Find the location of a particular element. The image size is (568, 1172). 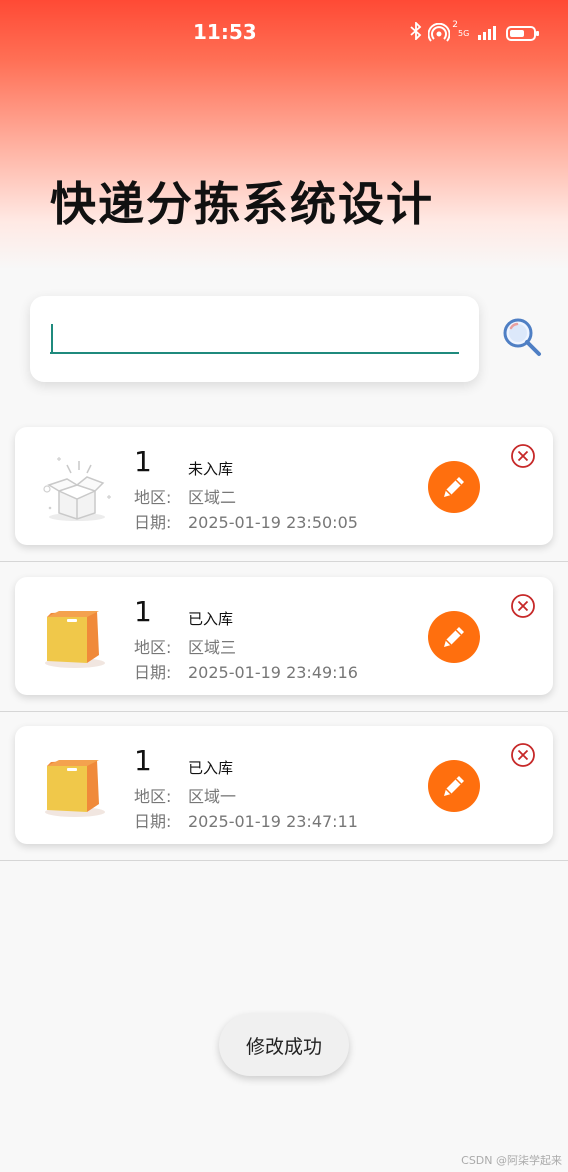

hotspot-icon: 2 is located at coordinates (442, 31).